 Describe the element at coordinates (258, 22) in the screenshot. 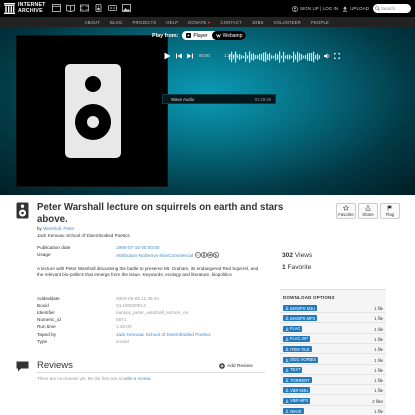

I see `nav-jobs: JOBS` at that location.